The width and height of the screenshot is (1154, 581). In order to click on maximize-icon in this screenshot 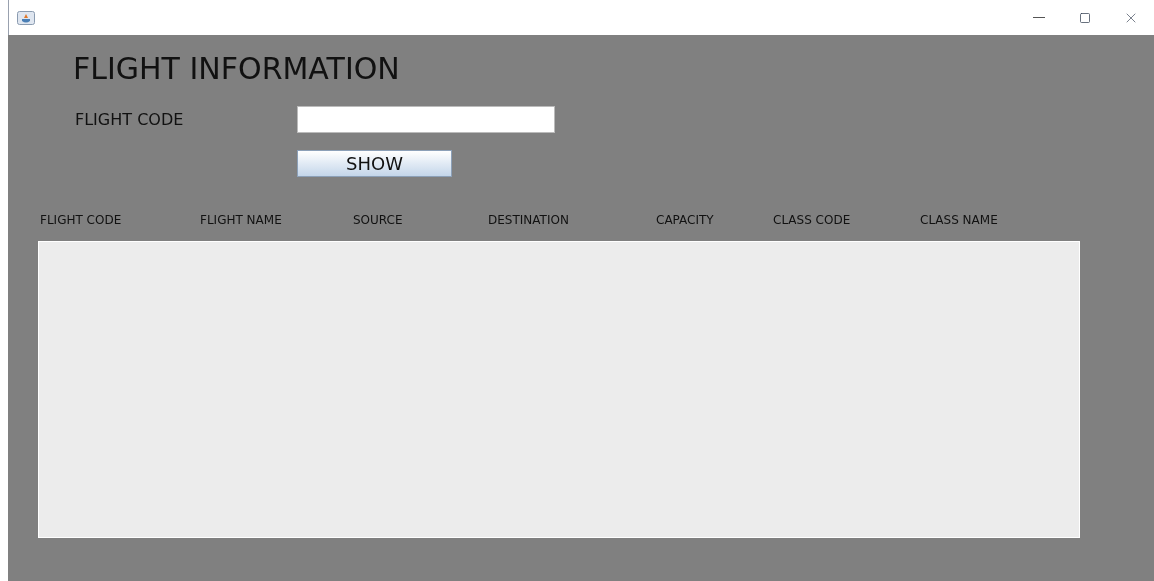, I will do `click(1085, 17)`.